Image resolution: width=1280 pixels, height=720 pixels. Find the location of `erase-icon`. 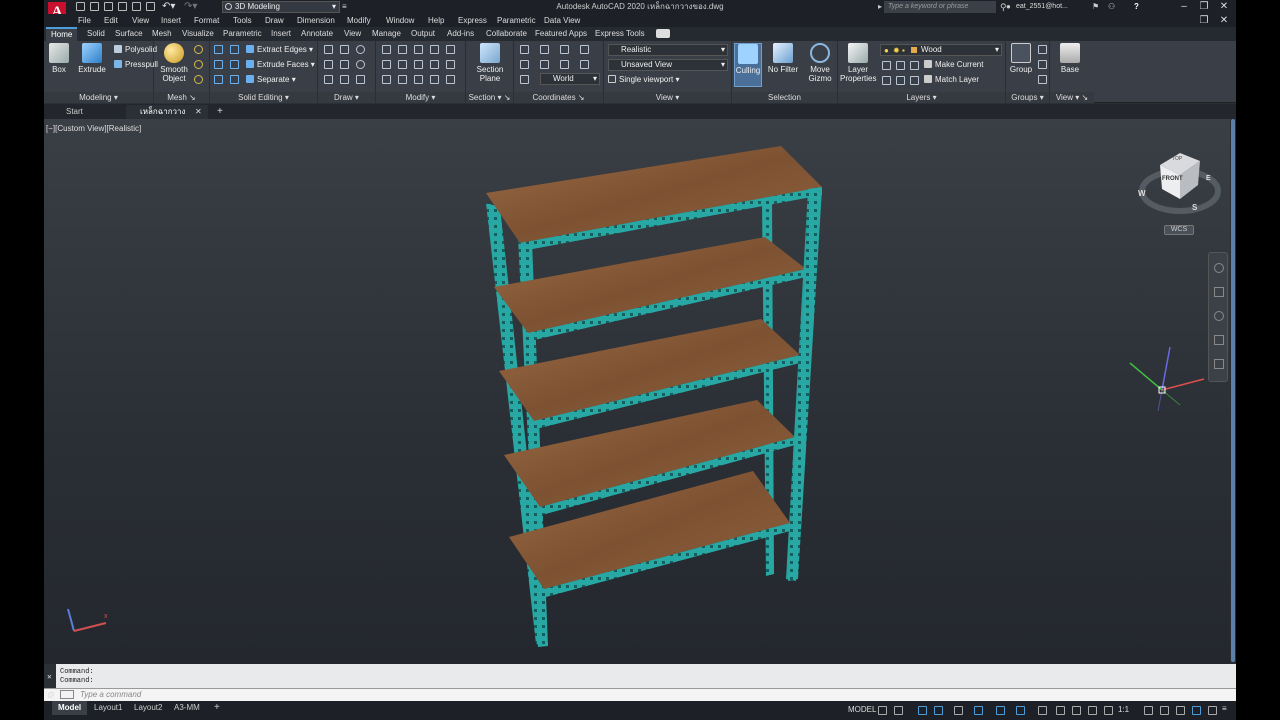

erase-icon is located at coordinates (386, 79).